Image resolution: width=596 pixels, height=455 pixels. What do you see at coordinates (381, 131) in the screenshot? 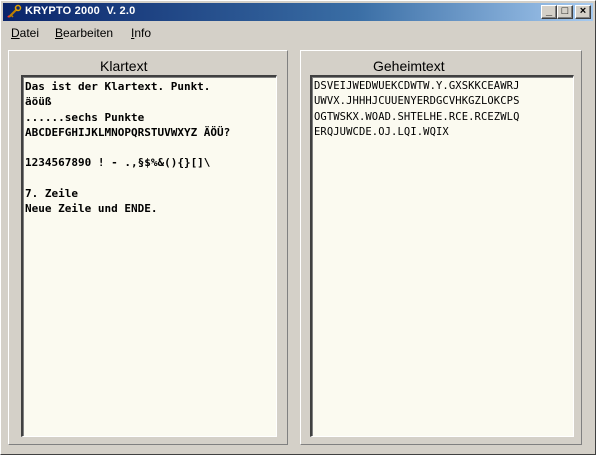
I see `geheimtext-line: ERQJUWCDE.OJ.LQI.WQIX` at bounding box center [381, 131].